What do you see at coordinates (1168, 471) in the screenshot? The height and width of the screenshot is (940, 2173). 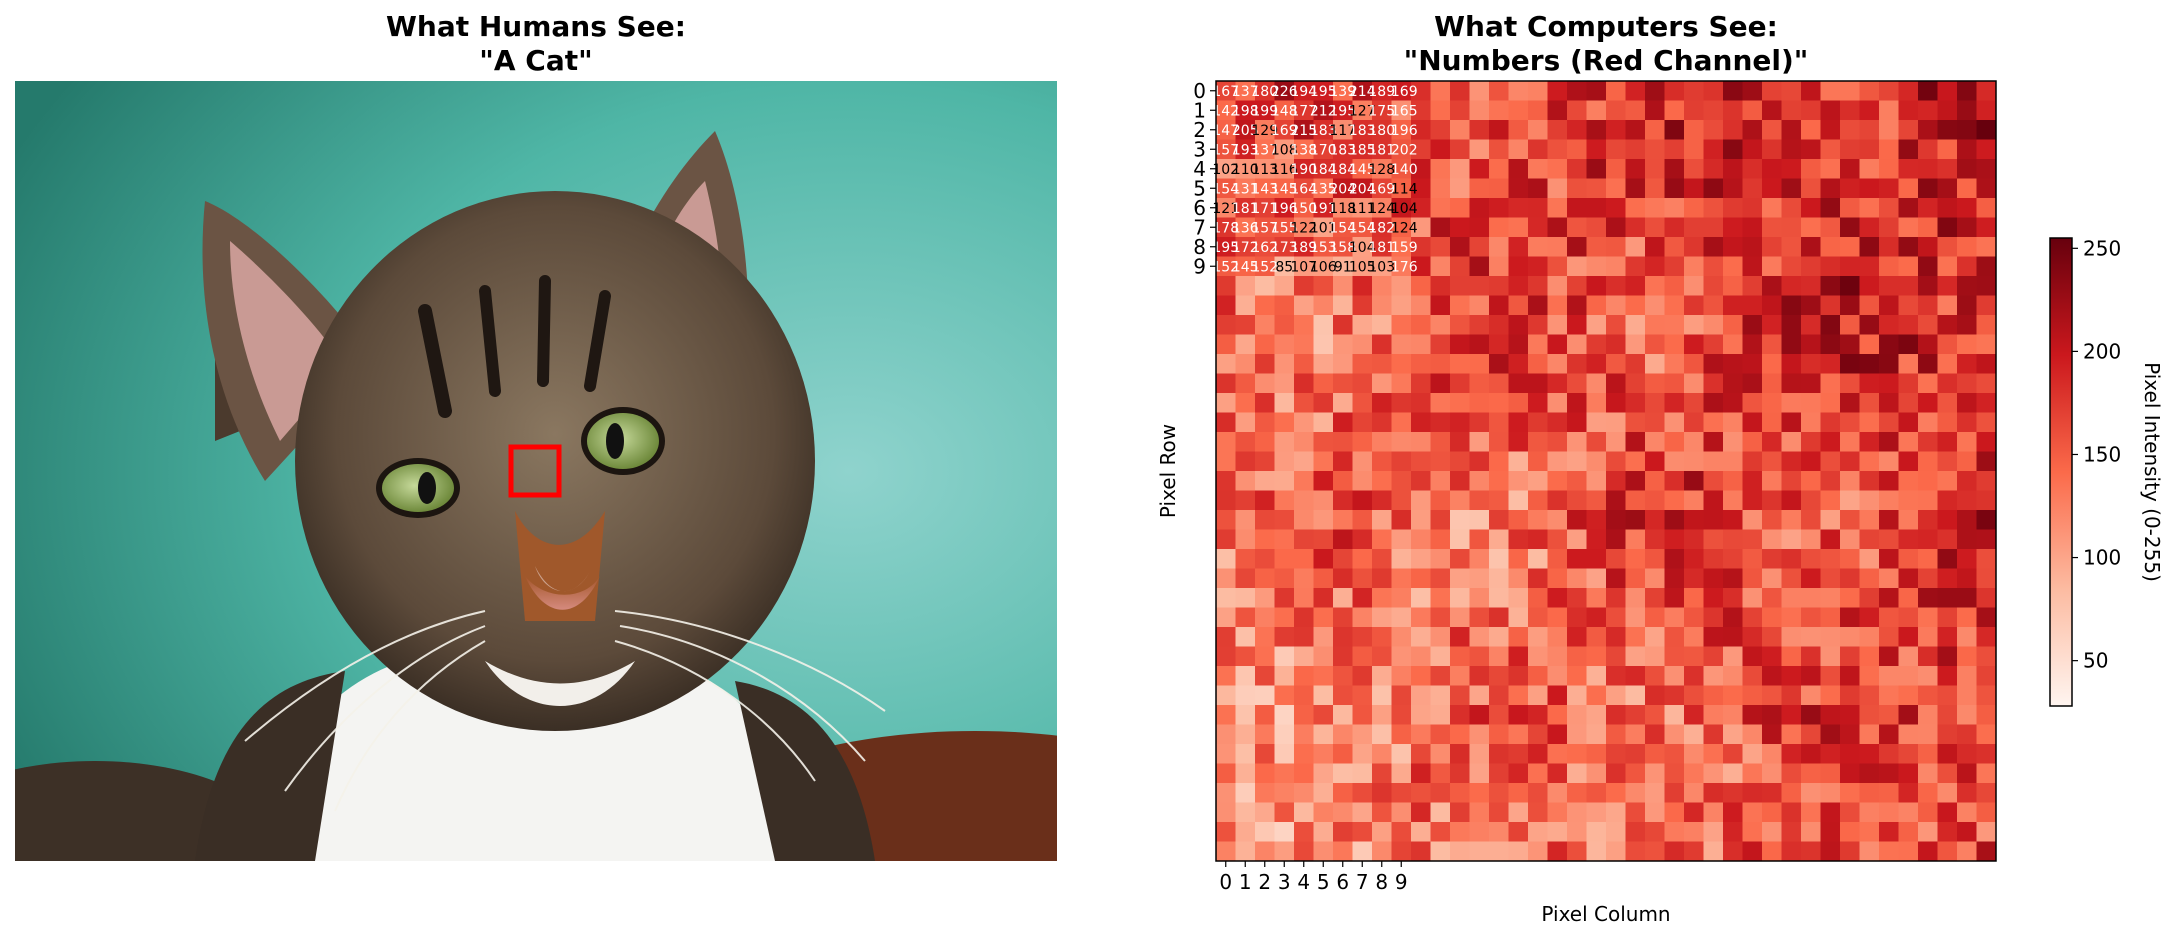 I see `y-axis-label: Pixel Row` at bounding box center [1168, 471].